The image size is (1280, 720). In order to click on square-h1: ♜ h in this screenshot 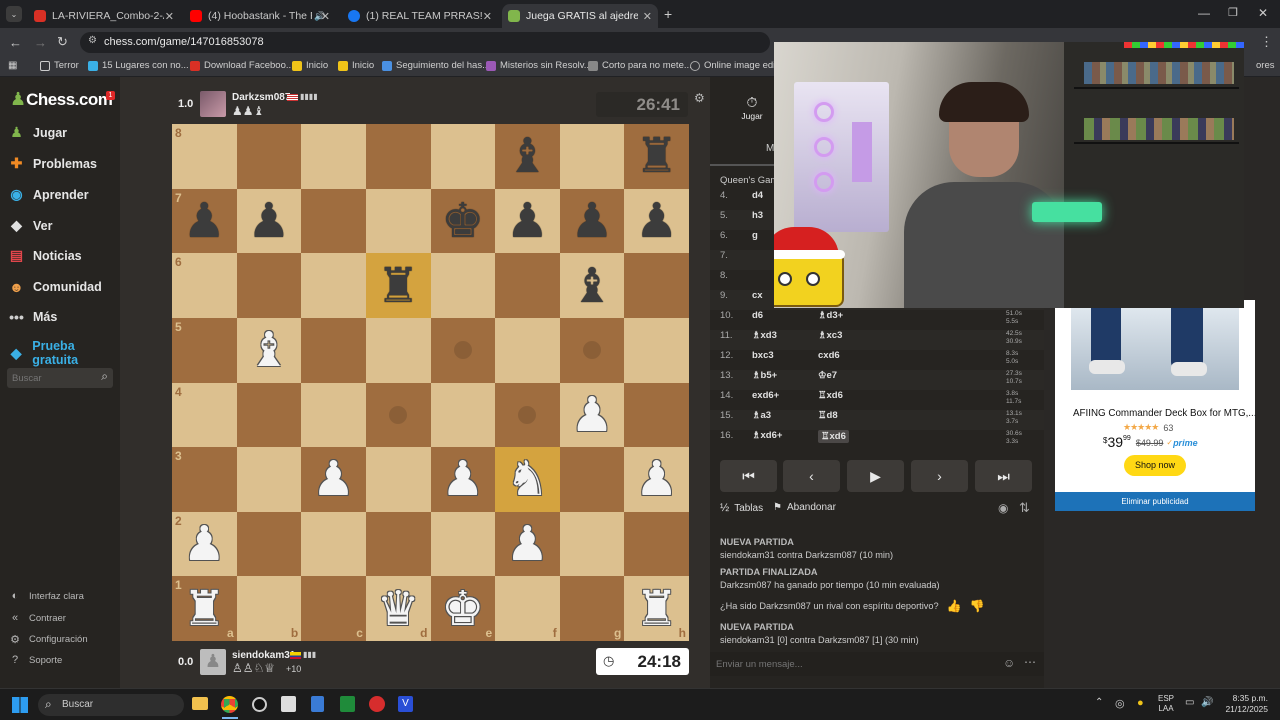, I will do `click(656, 608)`.